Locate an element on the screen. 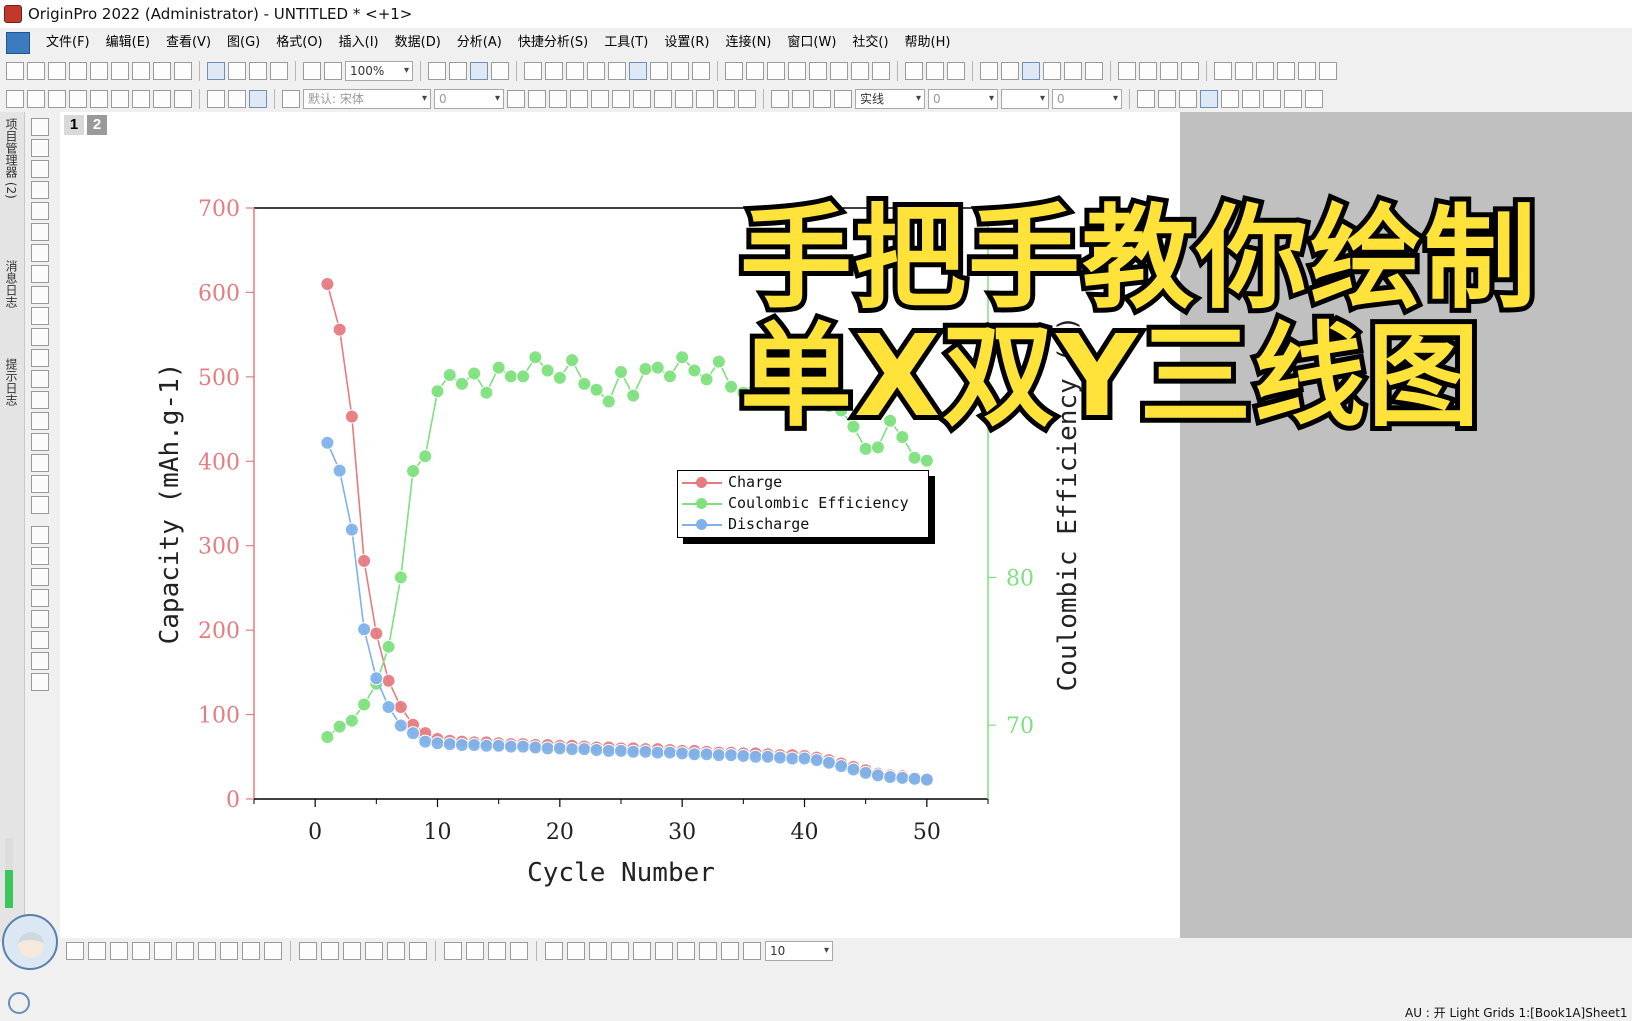 Image resolution: width=1632 pixels, height=1021 pixels. none-designation-icon is located at coordinates (1094, 71).